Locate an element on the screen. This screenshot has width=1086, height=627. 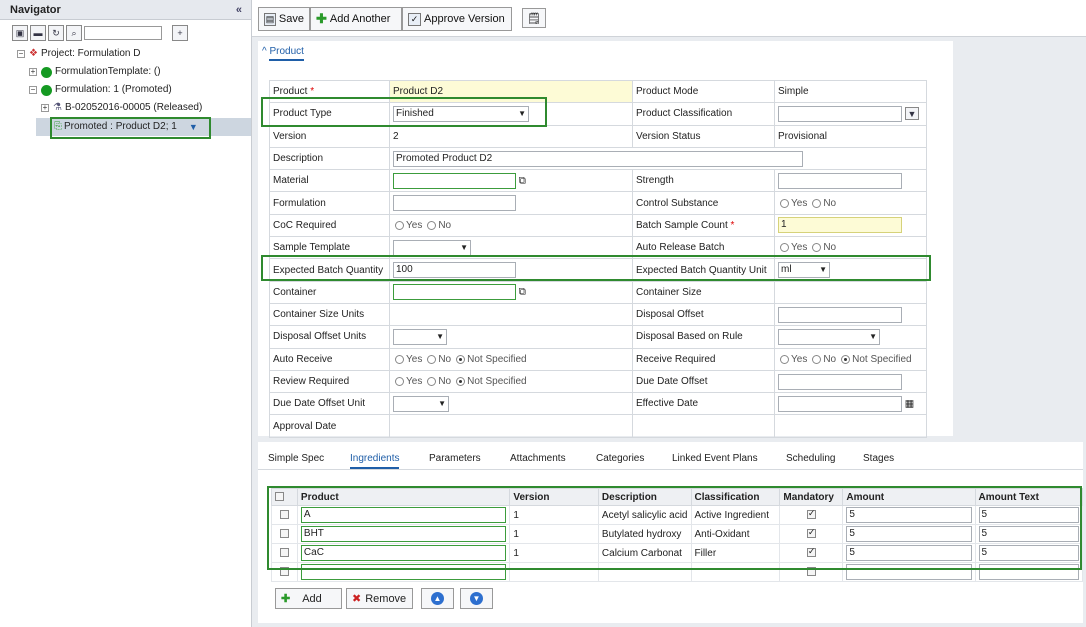
formulation-input is located at coordinates (454, 203).